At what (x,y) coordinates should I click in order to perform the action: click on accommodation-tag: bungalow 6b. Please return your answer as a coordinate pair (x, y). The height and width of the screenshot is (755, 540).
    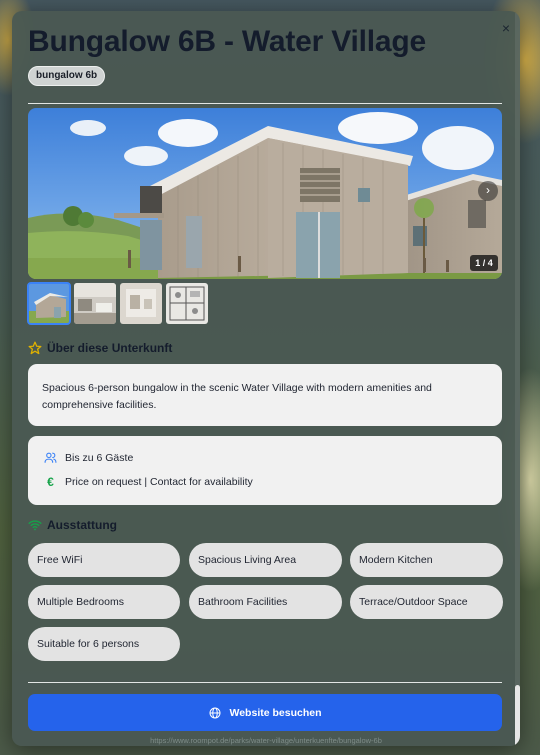
    Looking at the image, I should click on (67, 76).